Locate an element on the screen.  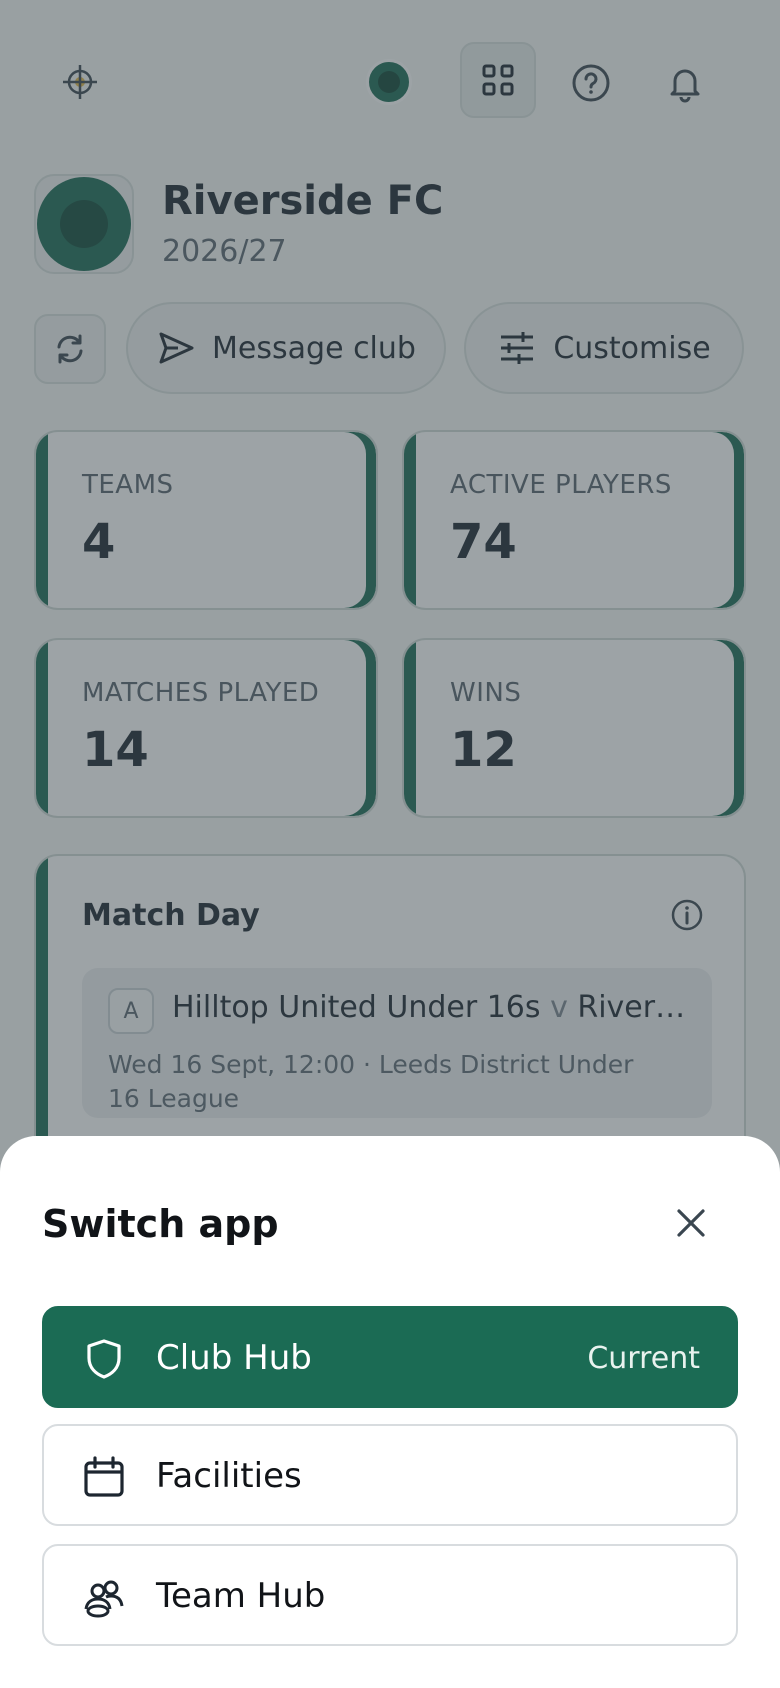
calendar-icon is located at coordinates (104, 1477).